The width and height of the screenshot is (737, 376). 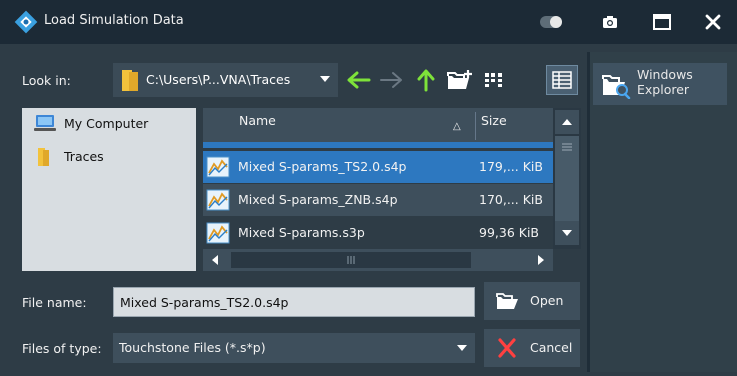 I want to click on file-name: Mixed S-params_ZNB.s4p, so click(x=318, y=199).